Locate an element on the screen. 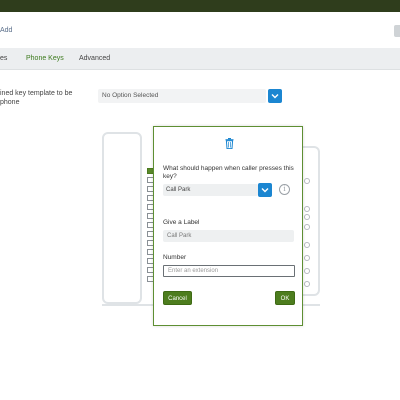  tab-advanced: Advanced is located at coordinates (94, 58).